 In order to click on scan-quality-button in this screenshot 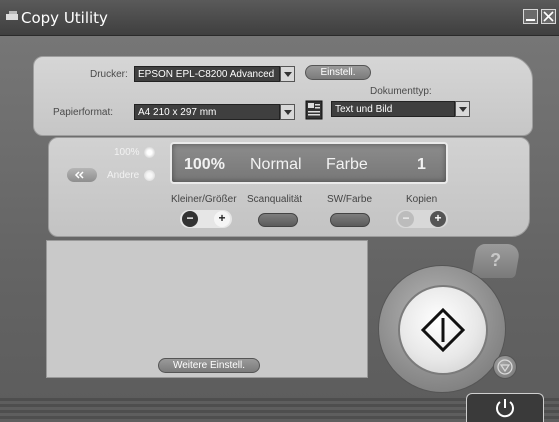, I will do `click(278, 220)`.